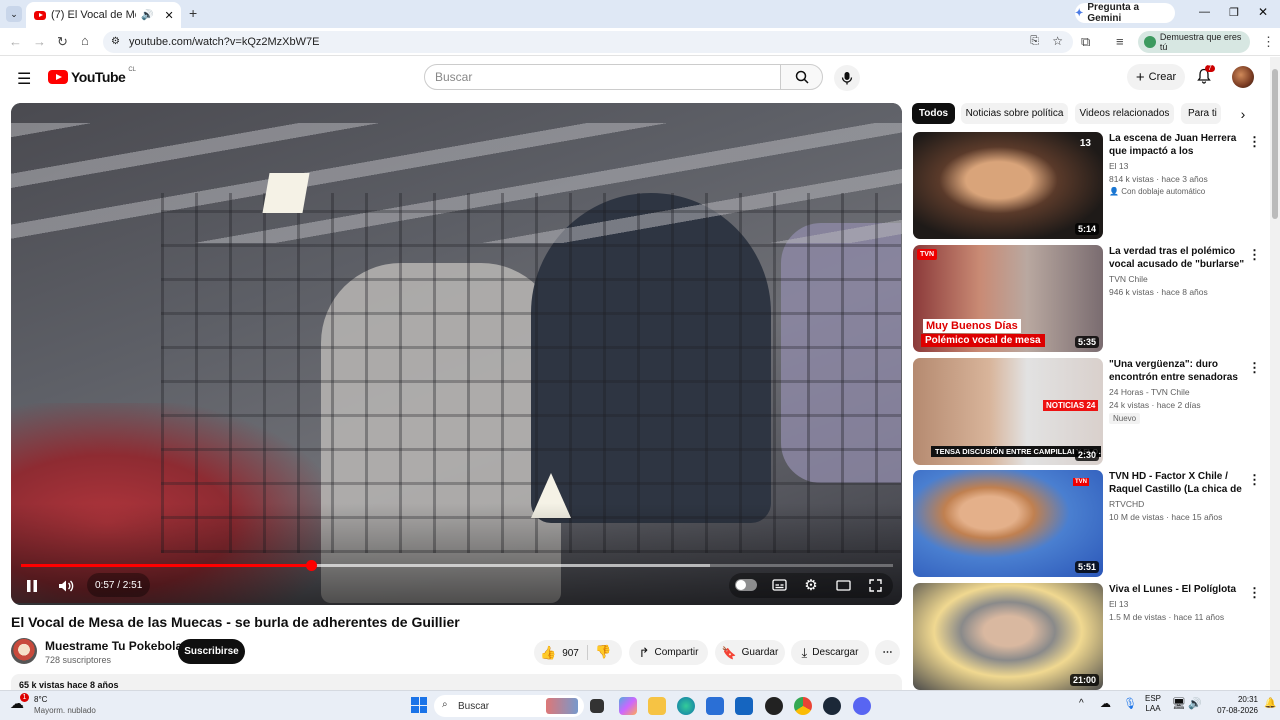 The height and width of the screenshot is (720, 1280). Describe the element at coordinates (843, 585) in the screenshot. I see `theater-mode-button` at that location.